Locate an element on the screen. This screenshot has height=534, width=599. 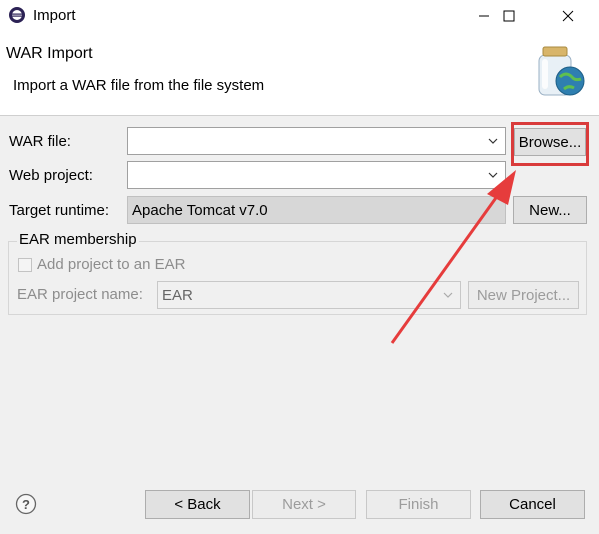
close-button is located at coordinates (568, 15).